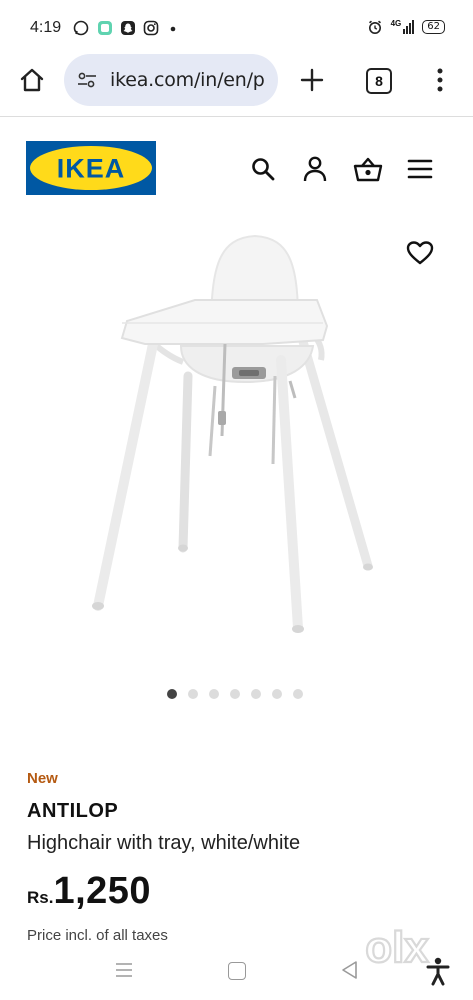  Describe the element at coordinates (263, 169) in the screenshot. I see `search-icon` at that location.